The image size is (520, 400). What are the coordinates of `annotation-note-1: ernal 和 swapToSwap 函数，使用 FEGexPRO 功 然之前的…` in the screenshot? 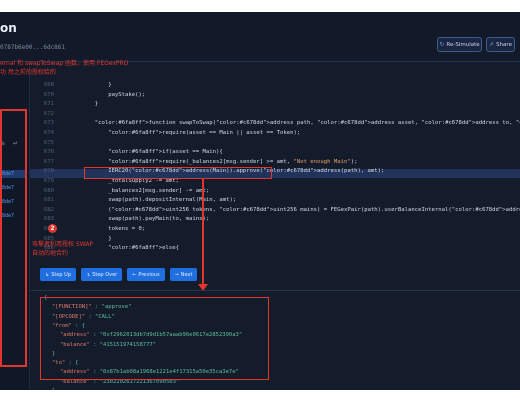 It's located at (64, 68).